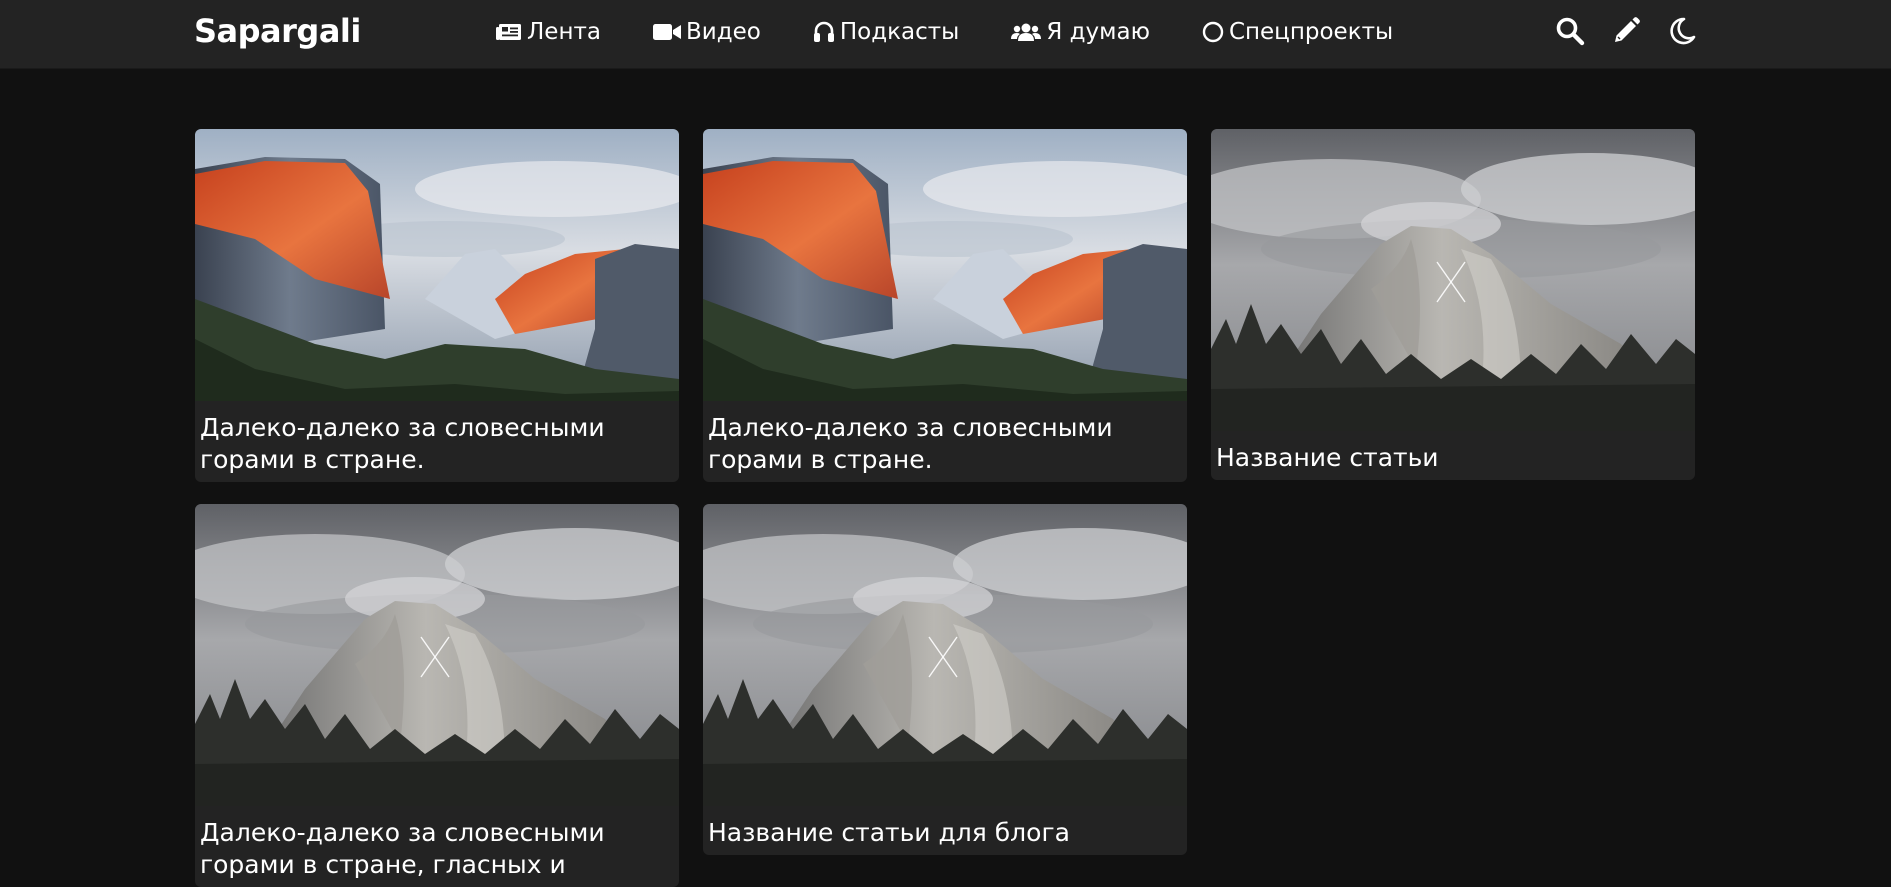 The width and height of the screenshot is (1891, 887). What do you see at coordinates (508, 32) in the screenshot?
I see `newspaper-icon` at bounding box center [508, 32].